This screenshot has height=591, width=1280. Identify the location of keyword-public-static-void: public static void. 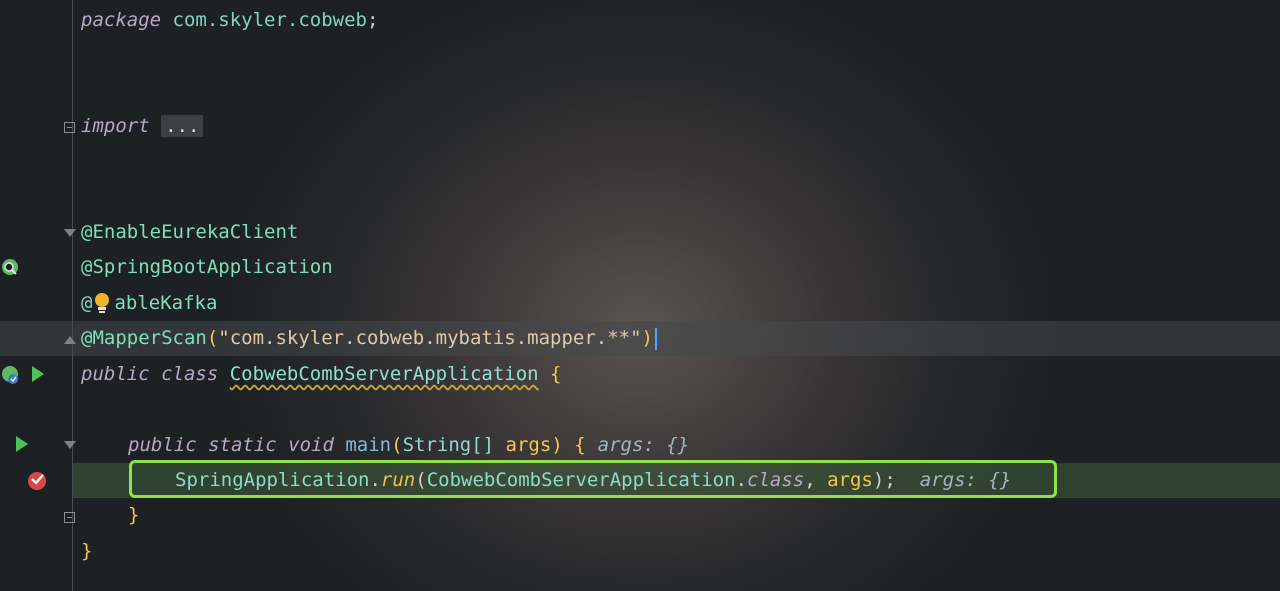
(231, 445).